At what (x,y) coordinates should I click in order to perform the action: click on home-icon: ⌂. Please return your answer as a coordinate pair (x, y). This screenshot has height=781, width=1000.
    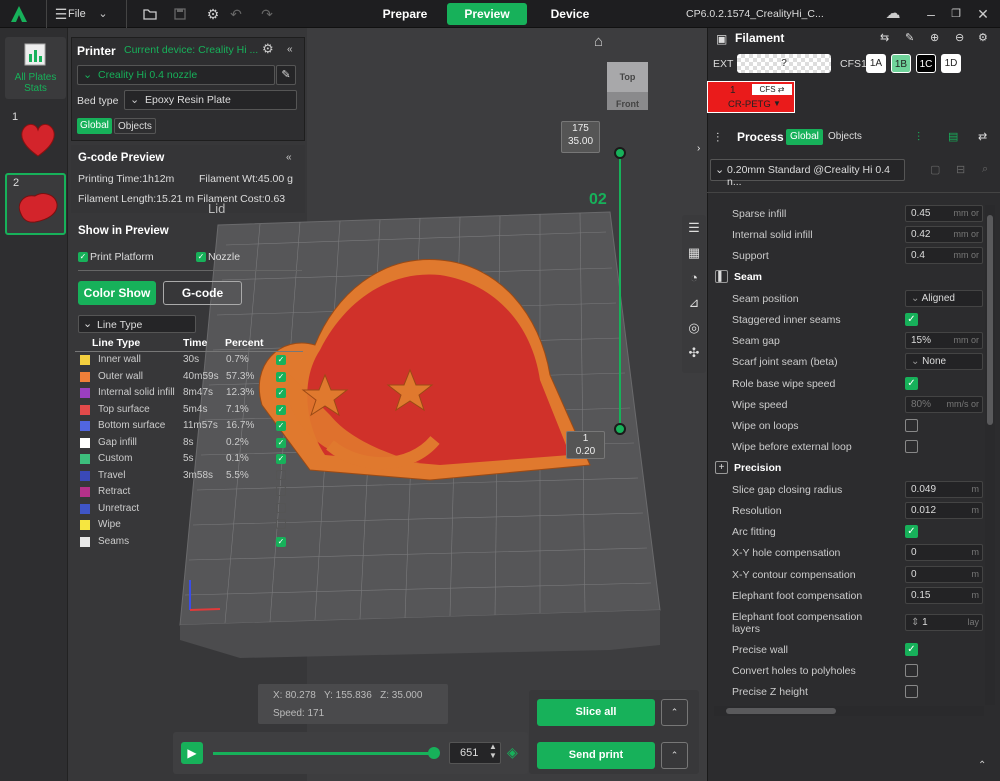
    Looking at the image, I should click on (598, 41).